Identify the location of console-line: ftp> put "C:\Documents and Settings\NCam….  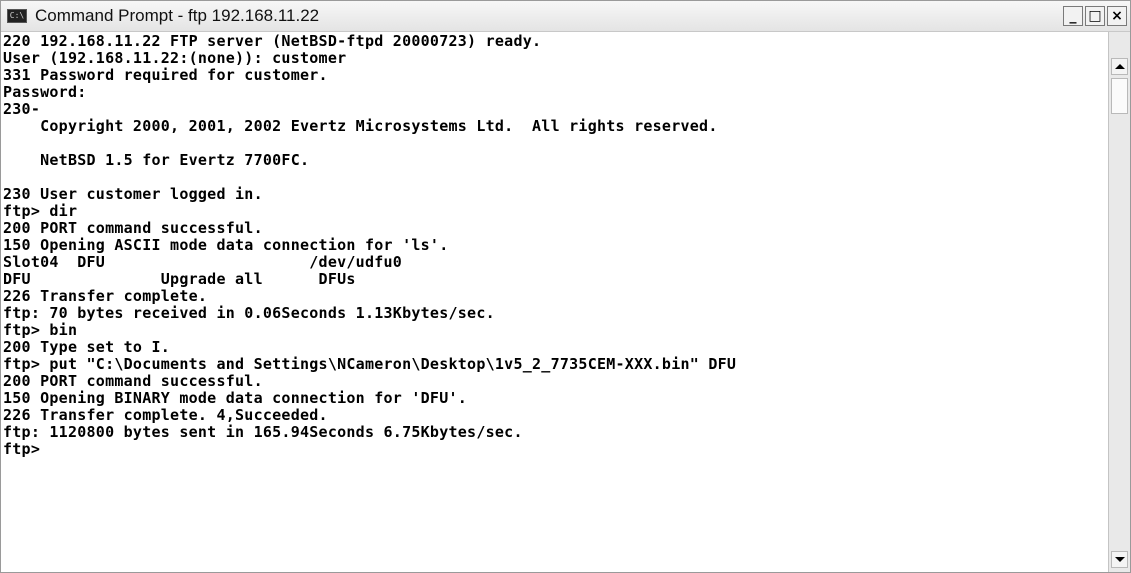
(370, 364).